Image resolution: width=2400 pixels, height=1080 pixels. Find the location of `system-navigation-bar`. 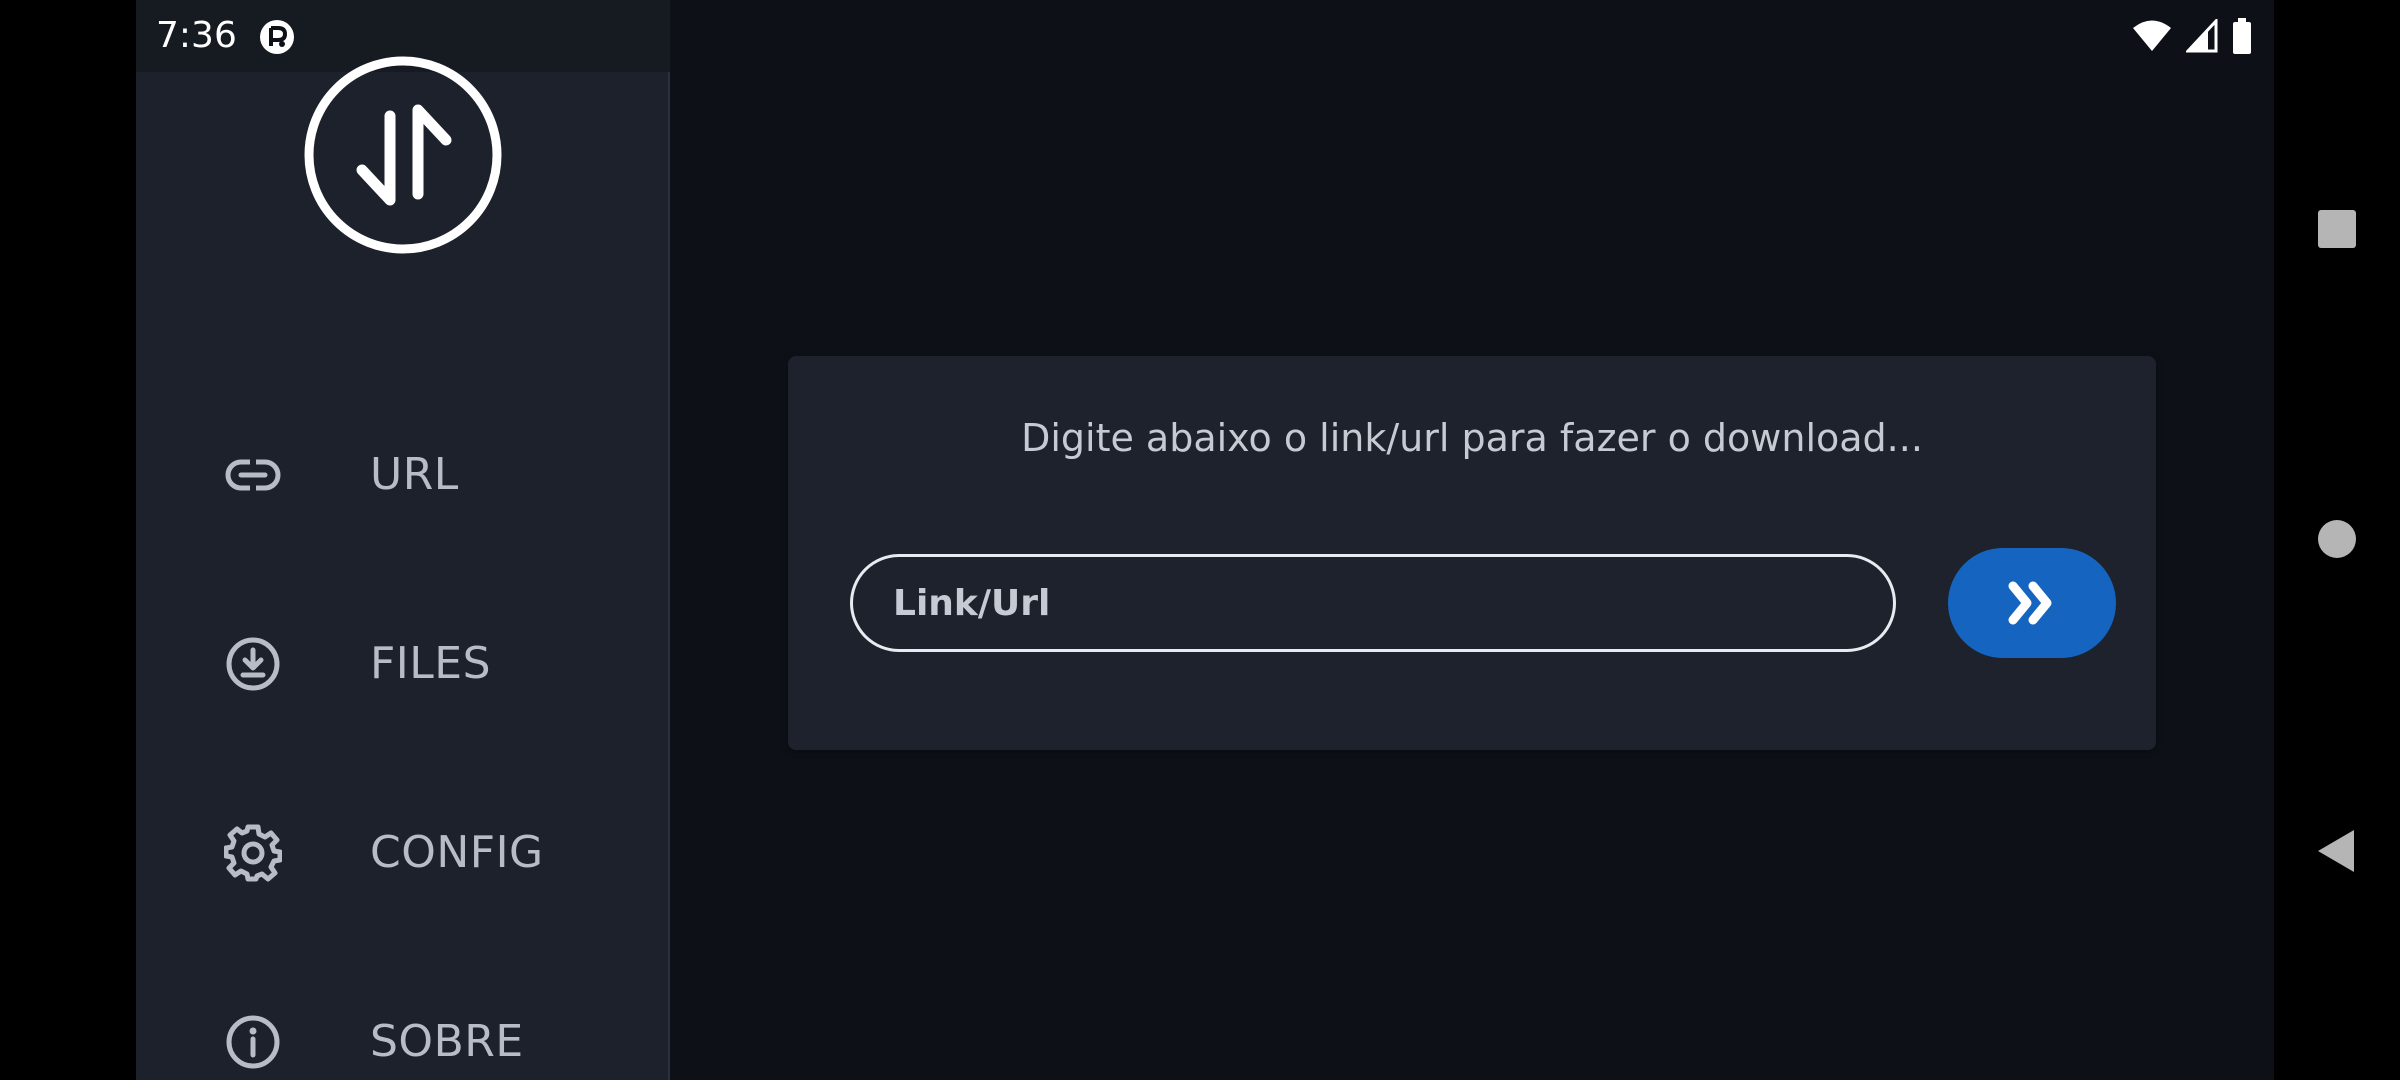

system-navigation-bar is located at coordinates (2337, 540).